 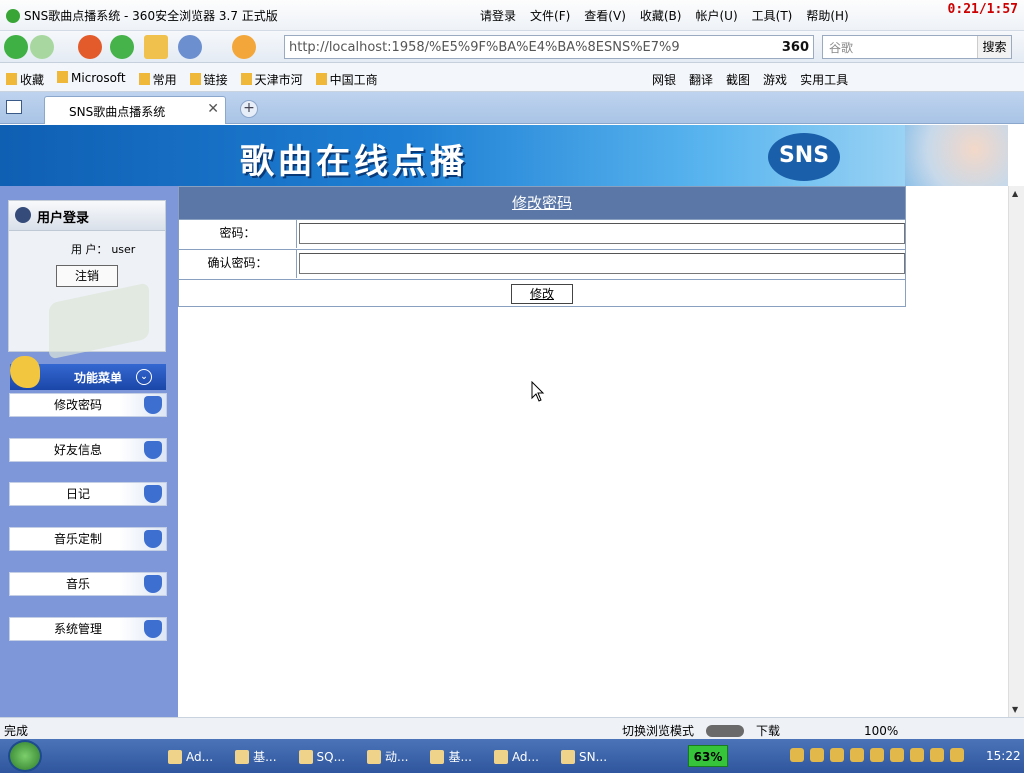 What do you see at coordinates (144, 377) in the screenshot?
I see `chevron-down-icon: ⌄` at bounding box center [144, 377].